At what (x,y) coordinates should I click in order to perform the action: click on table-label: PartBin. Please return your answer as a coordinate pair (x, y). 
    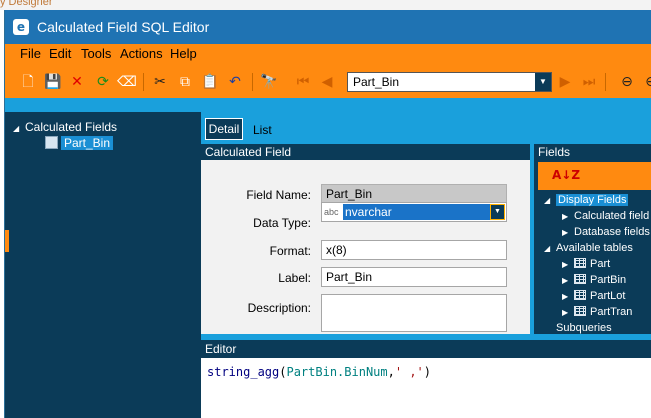
    Looking at the image, I should click on (608, 280).